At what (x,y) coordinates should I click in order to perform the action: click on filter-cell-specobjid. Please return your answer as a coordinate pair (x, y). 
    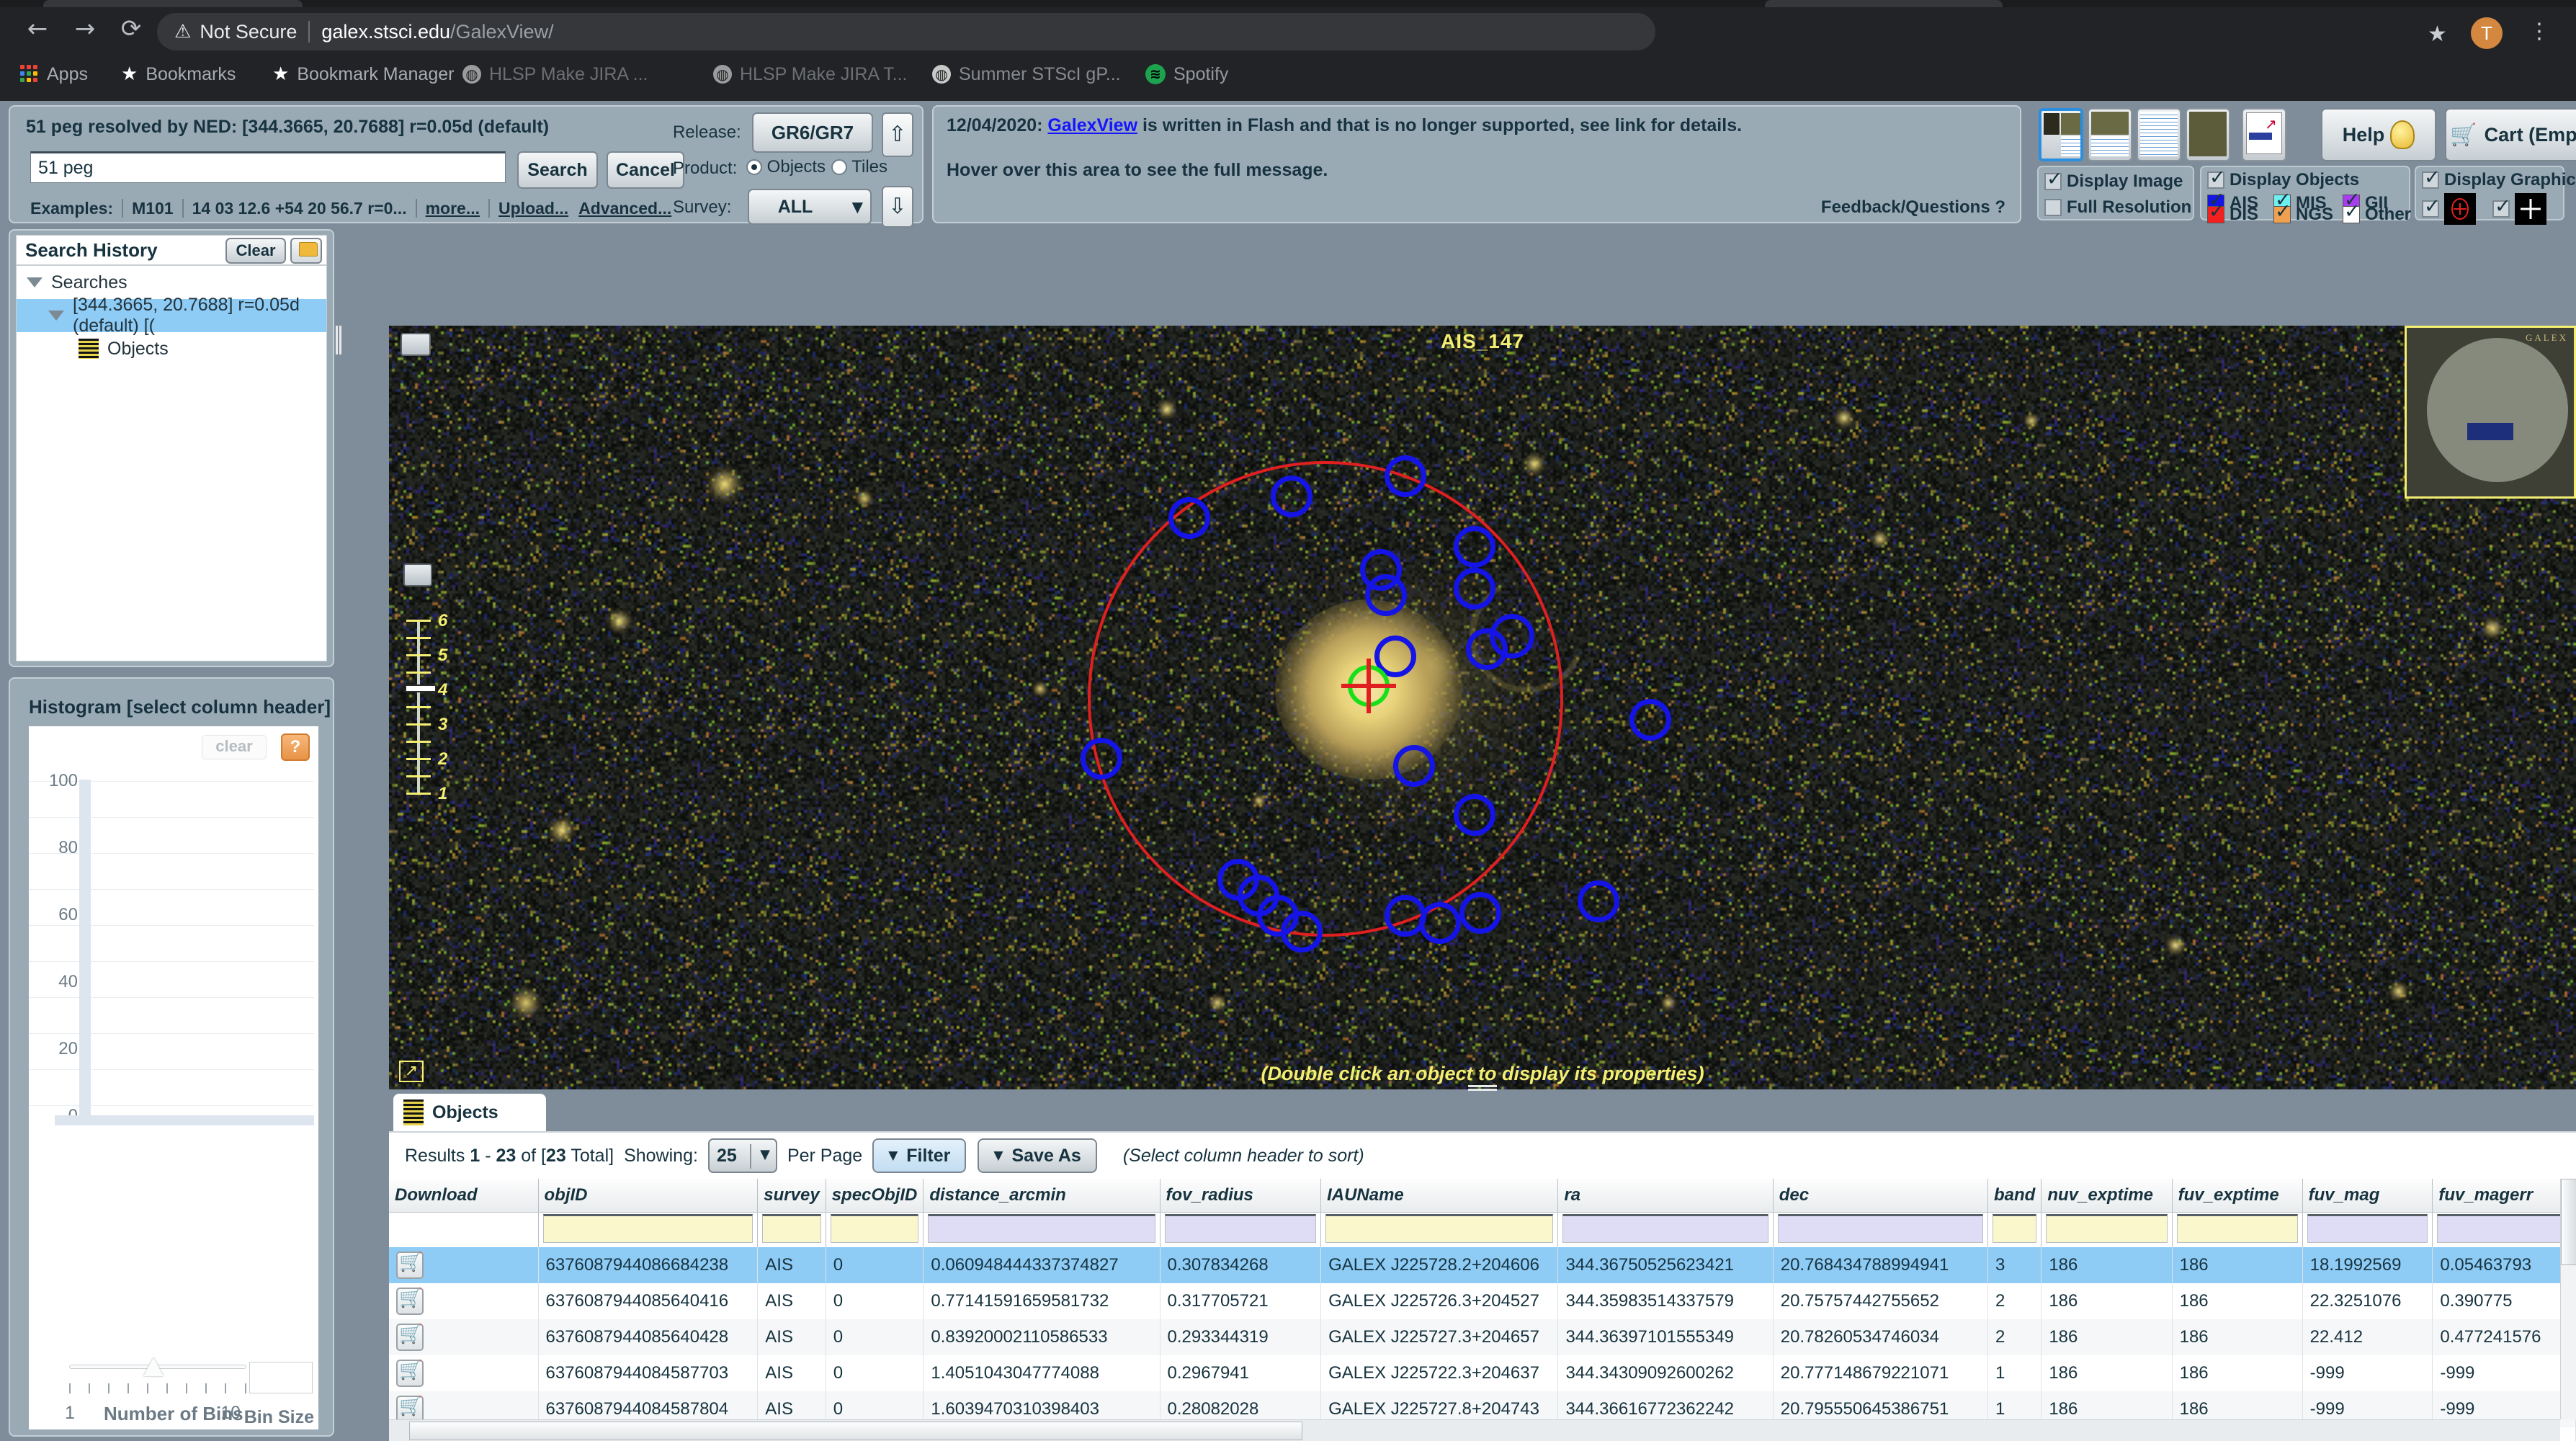
    Looking at the image, I should click on (875, 1230).